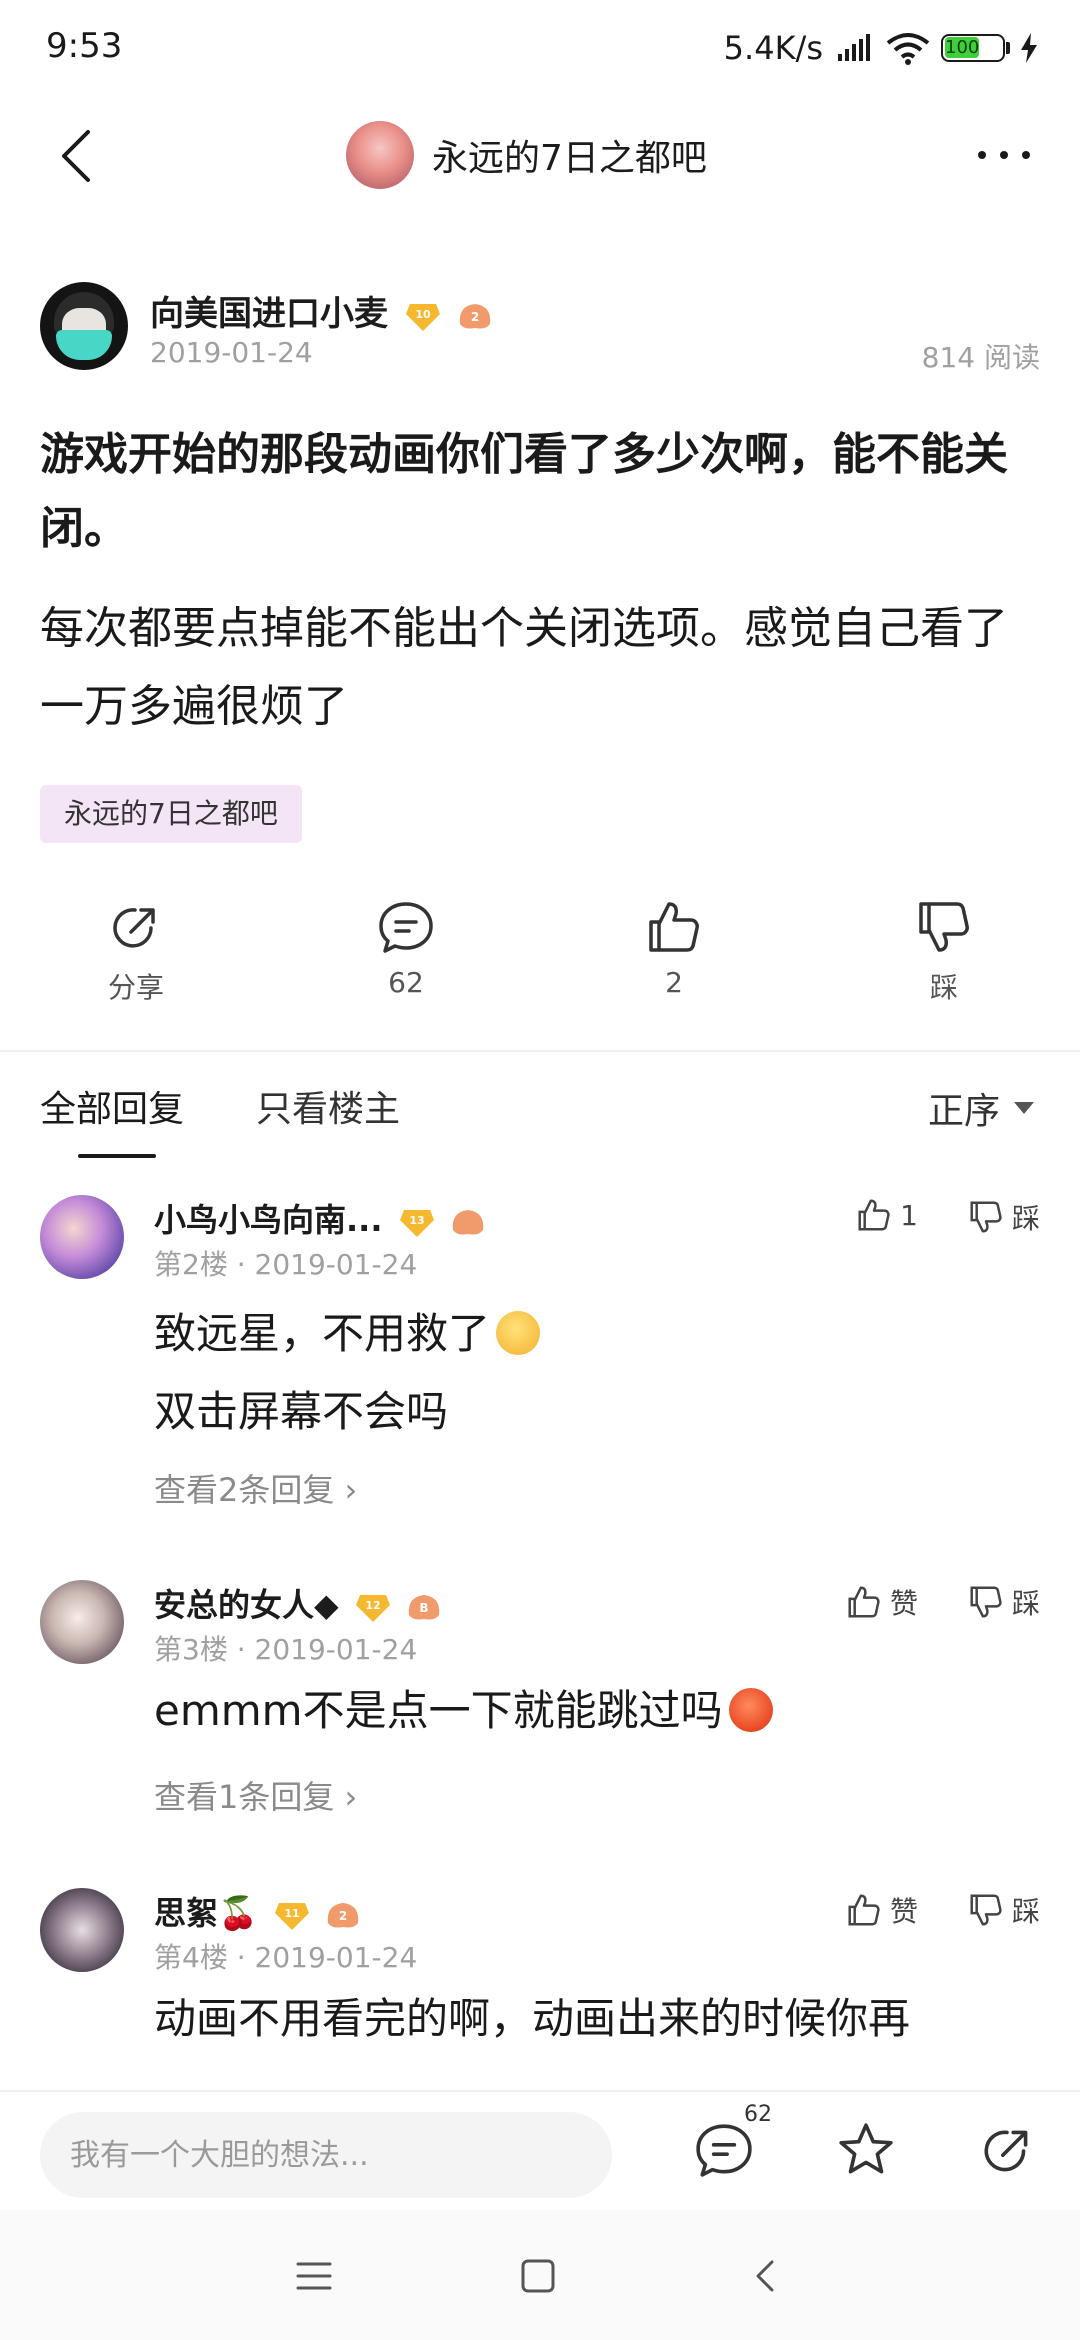 Image resolution: width=1080 pixels, height=2340 pixels. I want to click on post-title: 游戏开始的那段动画你们看了多少次啊，能不能关闭。, so click(524, 491).